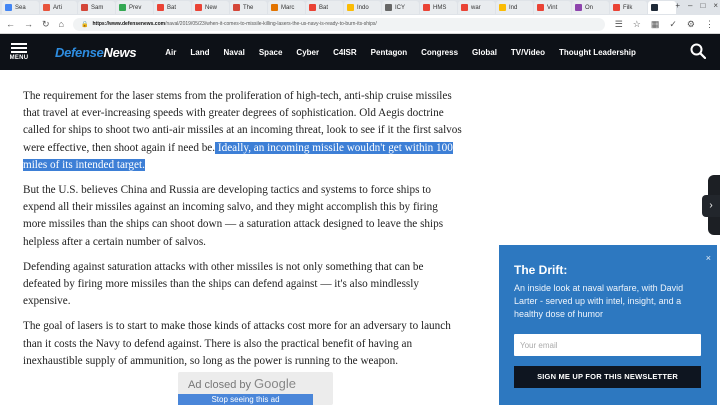  What do you see at coordinates (10, 24) in the screenshot?
I see `back-arrow-icon: ←` at bounding box center [10, 24].